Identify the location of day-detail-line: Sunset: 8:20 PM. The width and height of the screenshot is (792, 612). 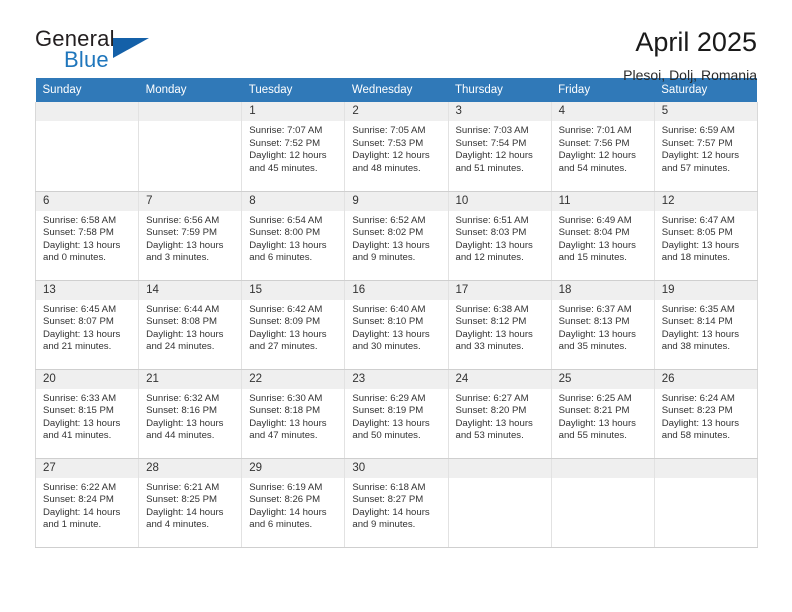
(491, 411).